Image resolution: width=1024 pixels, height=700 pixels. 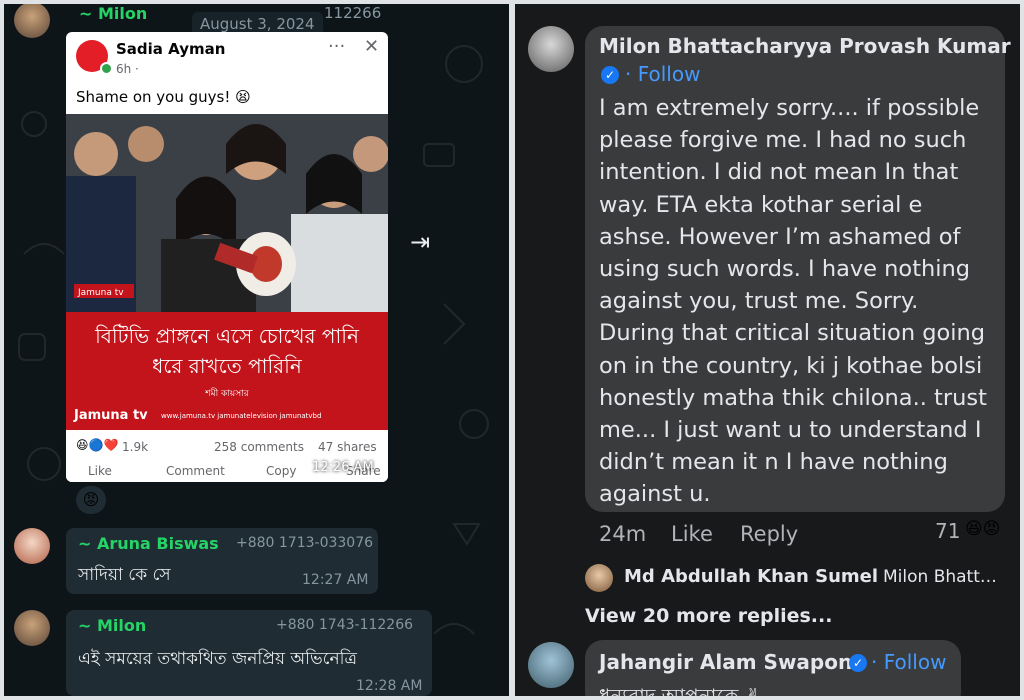 What do you see at coordinates (127, 69) in the screenshot?
I see `post-time: 6h ·` at bounding box center [127, 69].